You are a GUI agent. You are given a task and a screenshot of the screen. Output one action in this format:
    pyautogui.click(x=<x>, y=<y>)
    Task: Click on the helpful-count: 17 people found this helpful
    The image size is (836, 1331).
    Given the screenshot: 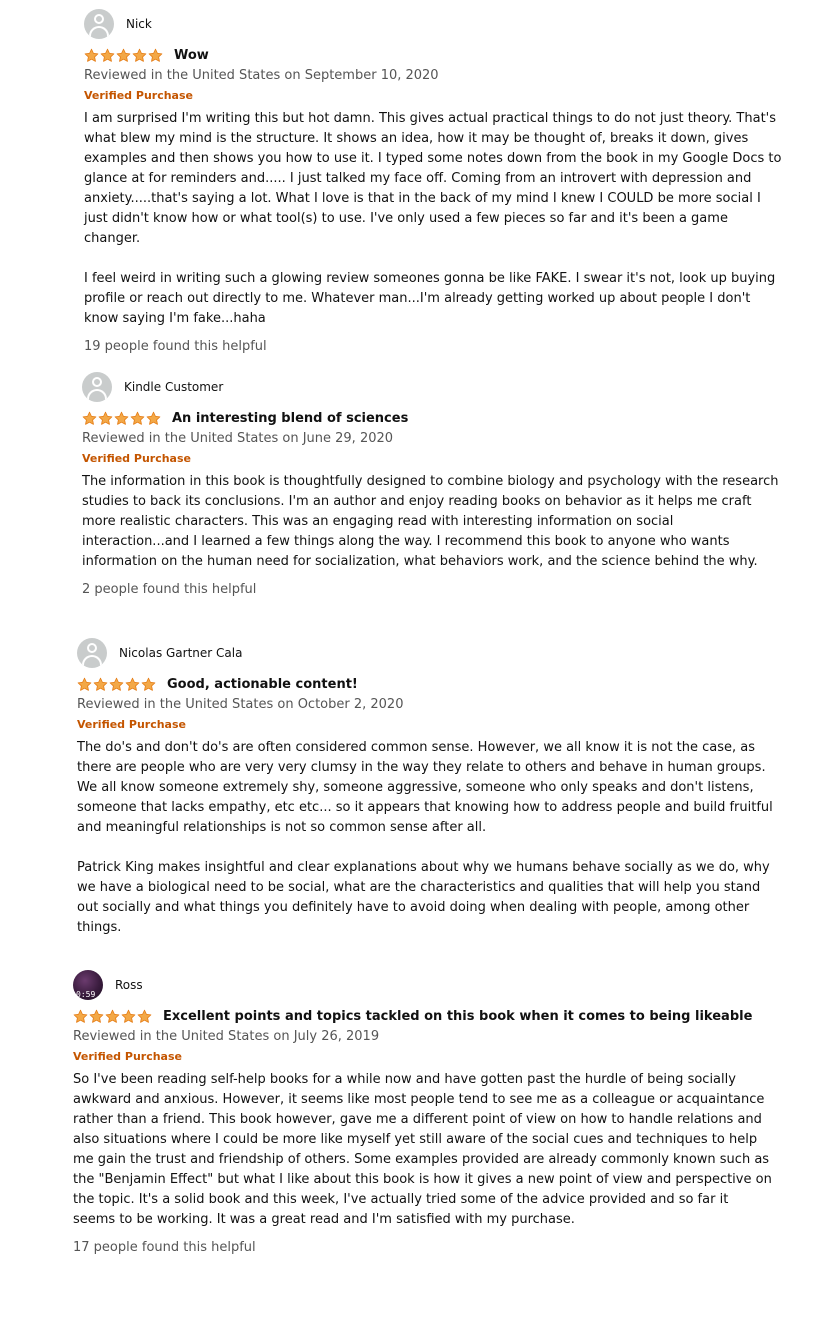 What is the action you would take?
    pyautogui.click(x=164, y=1247)
    